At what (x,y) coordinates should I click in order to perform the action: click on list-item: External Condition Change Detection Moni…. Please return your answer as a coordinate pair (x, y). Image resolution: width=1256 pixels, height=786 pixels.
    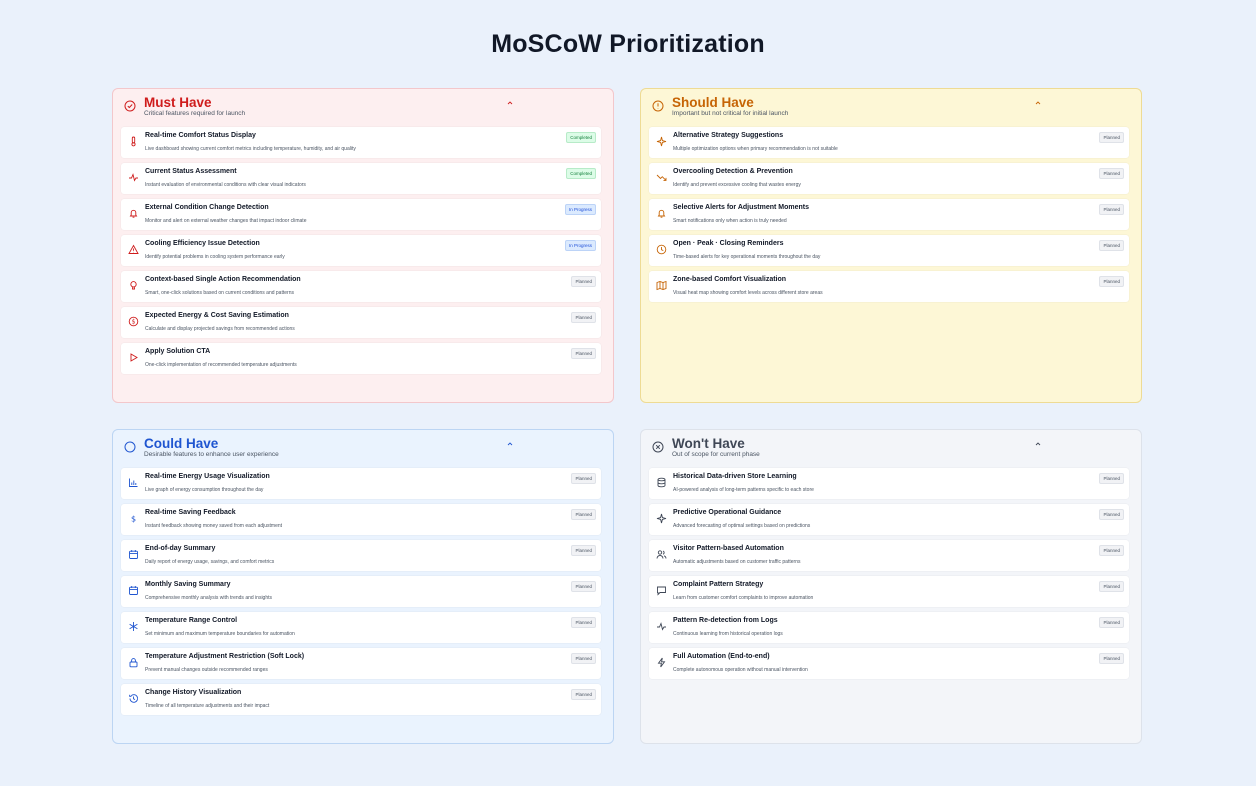
    Looking at the image, I should click on (361, 214).